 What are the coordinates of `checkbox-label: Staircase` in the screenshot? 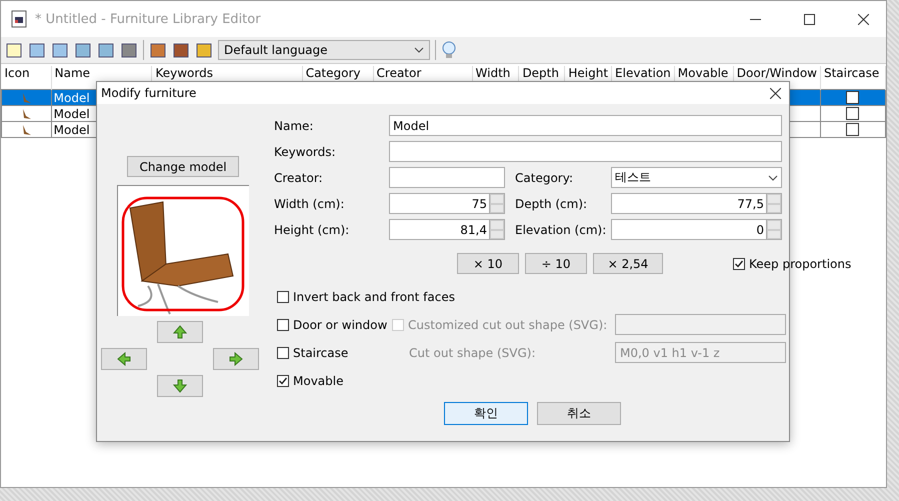 It's located at (320, 353).